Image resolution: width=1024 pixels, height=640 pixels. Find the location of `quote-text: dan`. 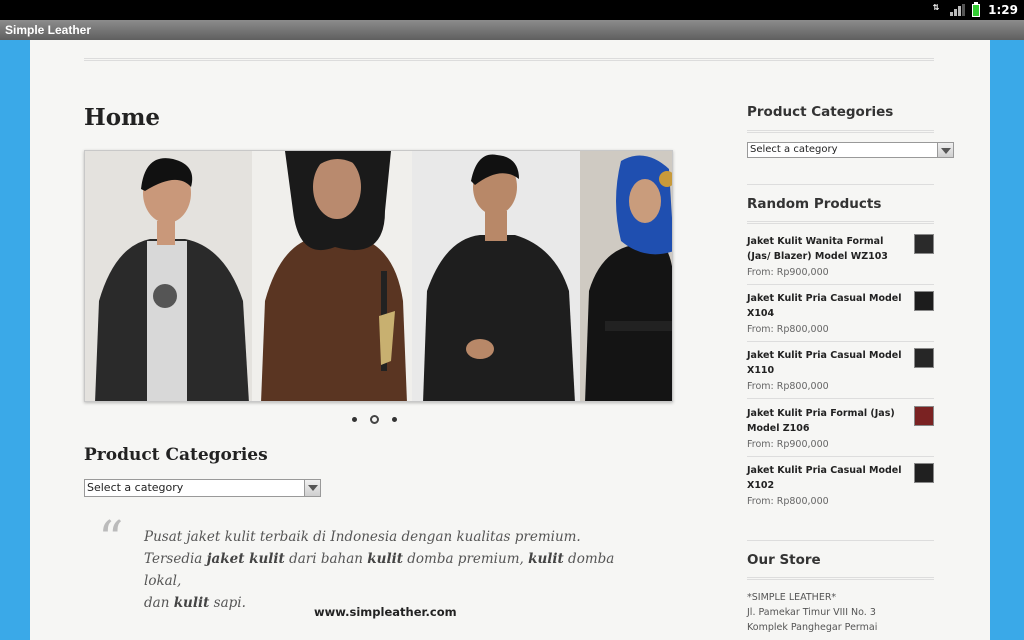

quote-text: dan is located at coordinates (159, 603).